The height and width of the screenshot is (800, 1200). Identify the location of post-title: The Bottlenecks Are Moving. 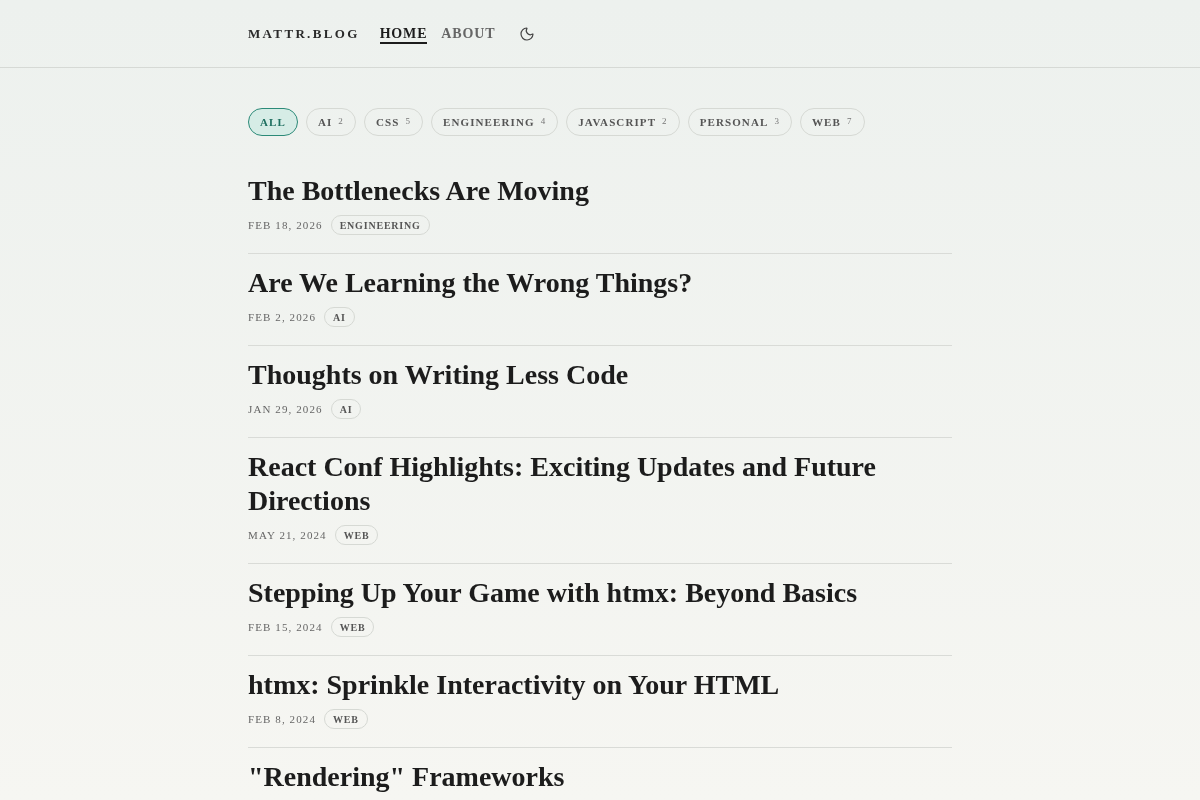
(600, 191).